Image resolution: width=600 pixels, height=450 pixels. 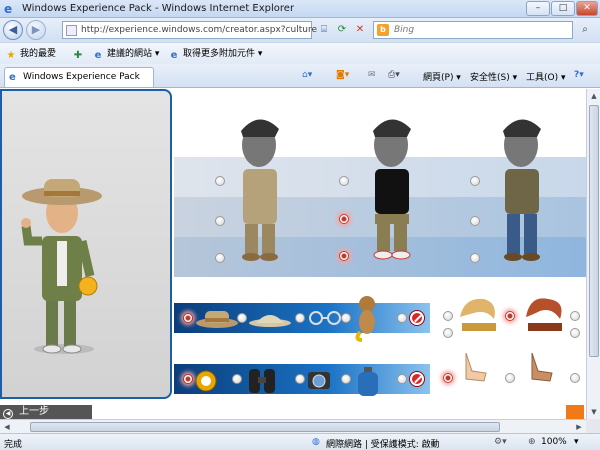 What do you see at coordinates (263, 381) in the screenshot?
I see `binoculars-icon` at bounding box center [263, 381].